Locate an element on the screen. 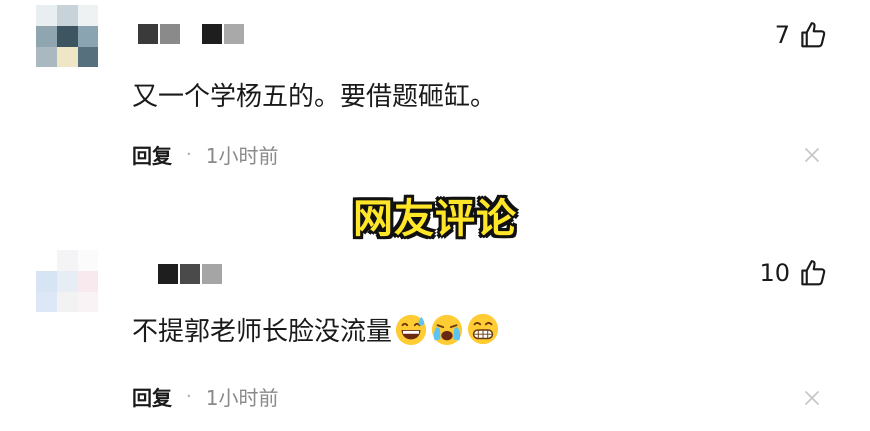  loudly-crying-emoji is located at coordinates (447, 330).